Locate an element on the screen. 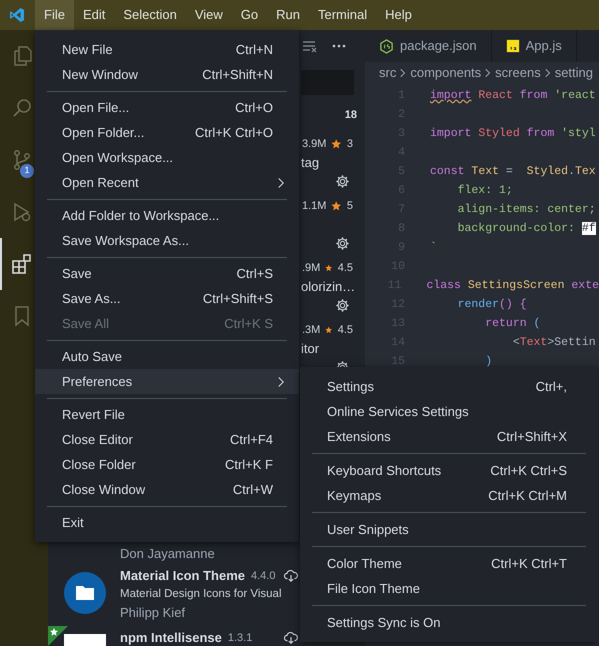 This screenshot has width=599, height=646. menu-item: Open File... Ctrl+O is located at coordinates (167, 107).